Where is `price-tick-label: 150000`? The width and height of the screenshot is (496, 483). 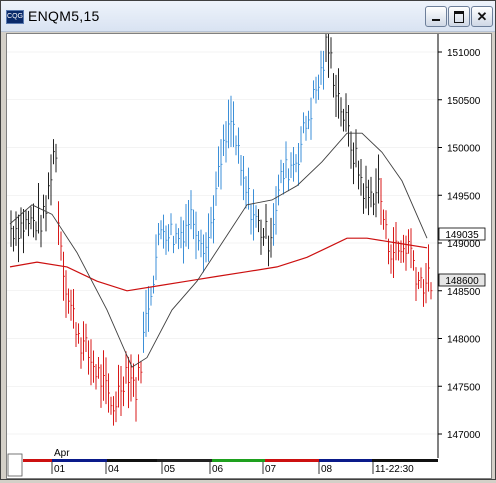
price-tick-label: 150000 is located at coordinates (464, 149).